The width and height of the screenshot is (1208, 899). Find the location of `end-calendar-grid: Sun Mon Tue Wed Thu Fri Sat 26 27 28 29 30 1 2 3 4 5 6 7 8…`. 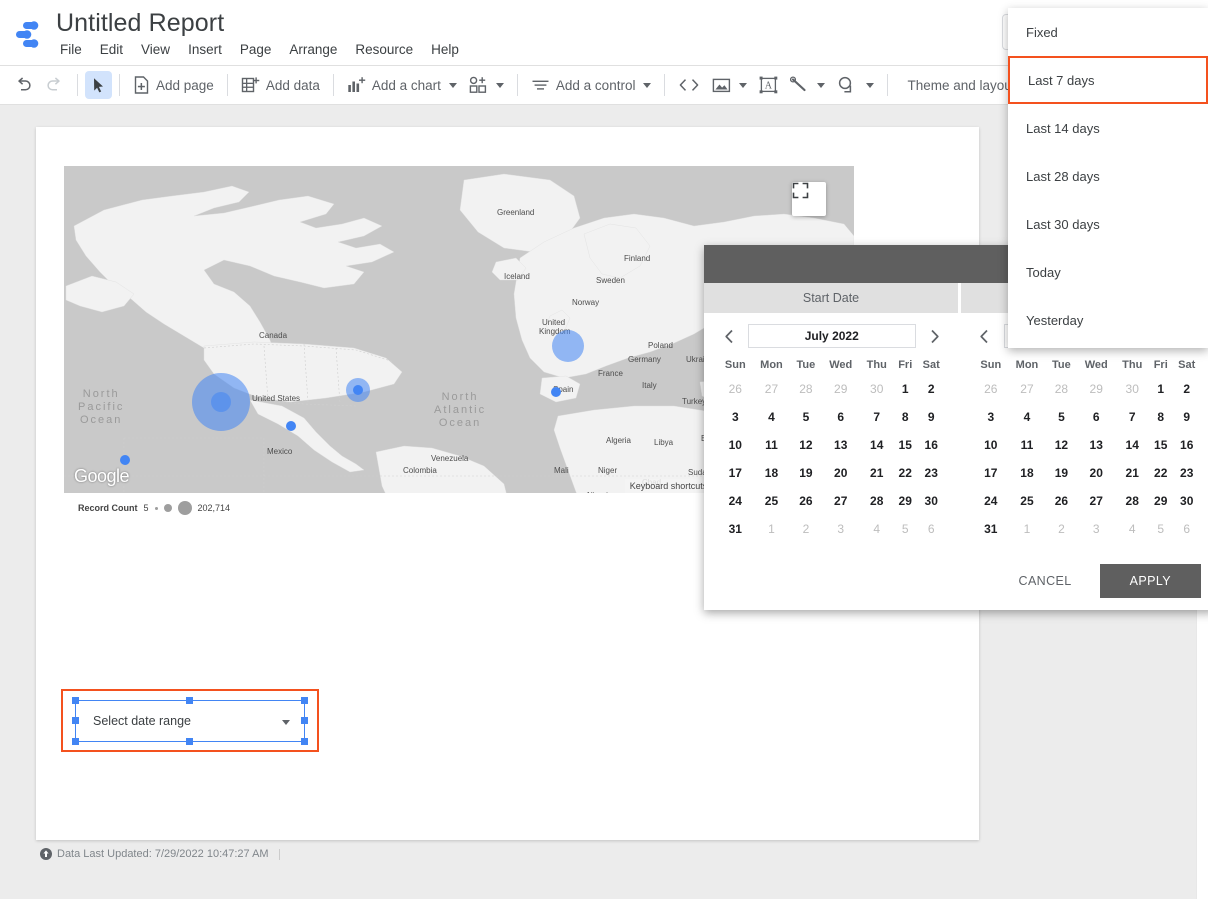

end-calendar-grid: Sun Mon Tue Wed Thu Fri Sat 26 27 28 29 30 1 2 3 4 5 6 7 8… is located at coordinates (1088, 449).